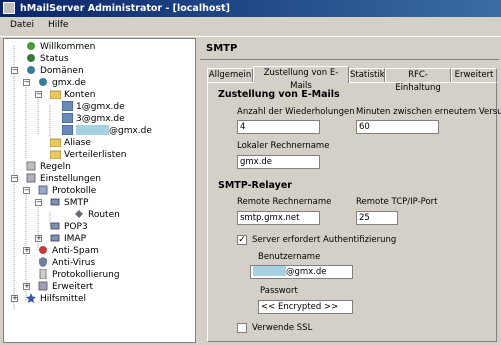 The image size is (501, 345). What do you see at coordinates (278, 127) in the screenshot?
I see `retries-field: 4` at bounding box center [278, 127].